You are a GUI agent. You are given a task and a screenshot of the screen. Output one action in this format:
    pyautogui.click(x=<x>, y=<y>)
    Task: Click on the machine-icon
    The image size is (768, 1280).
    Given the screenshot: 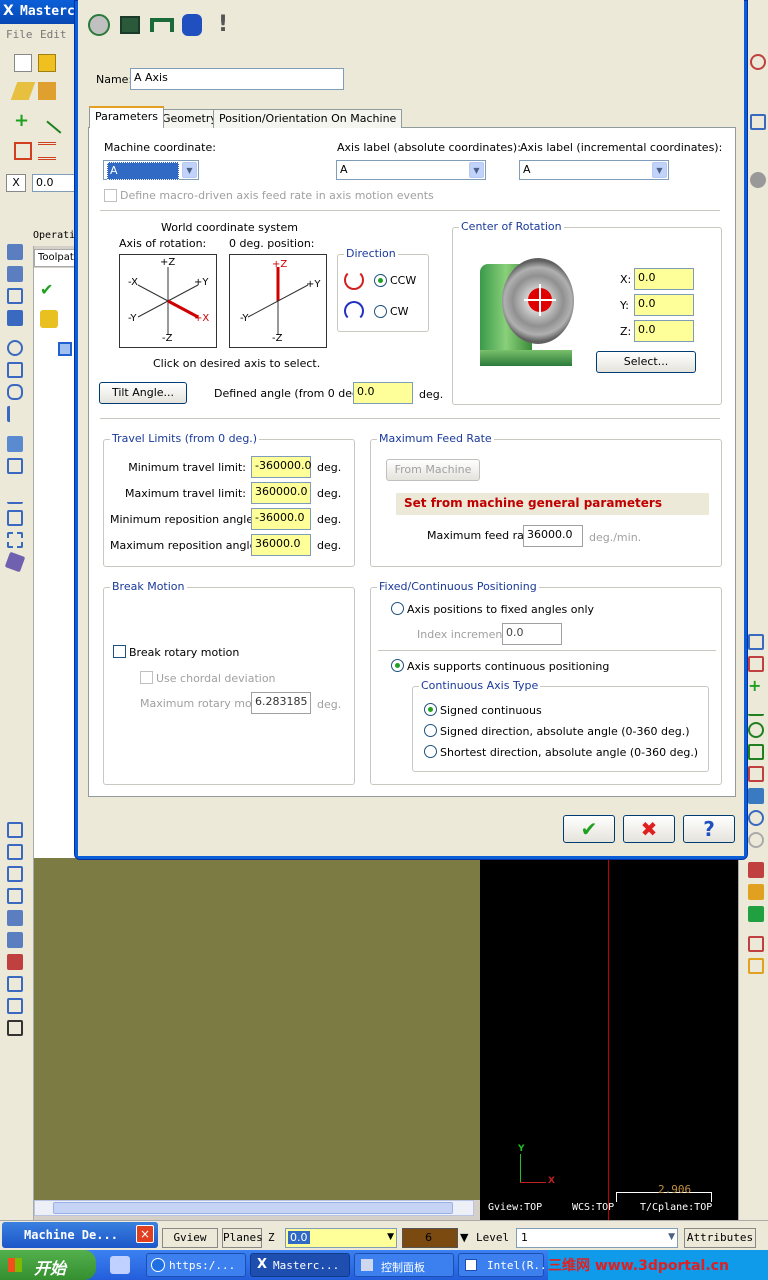 What is the action you would take?
    pyautogui.click(x=99, y=25)
    